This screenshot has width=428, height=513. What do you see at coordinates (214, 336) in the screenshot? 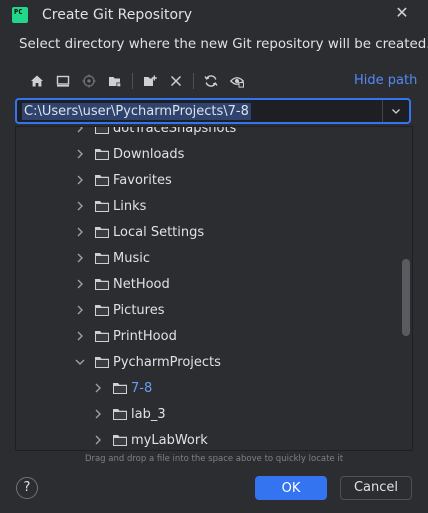
I see `tree-item: PrintHood` at bounding box center [214, 336].